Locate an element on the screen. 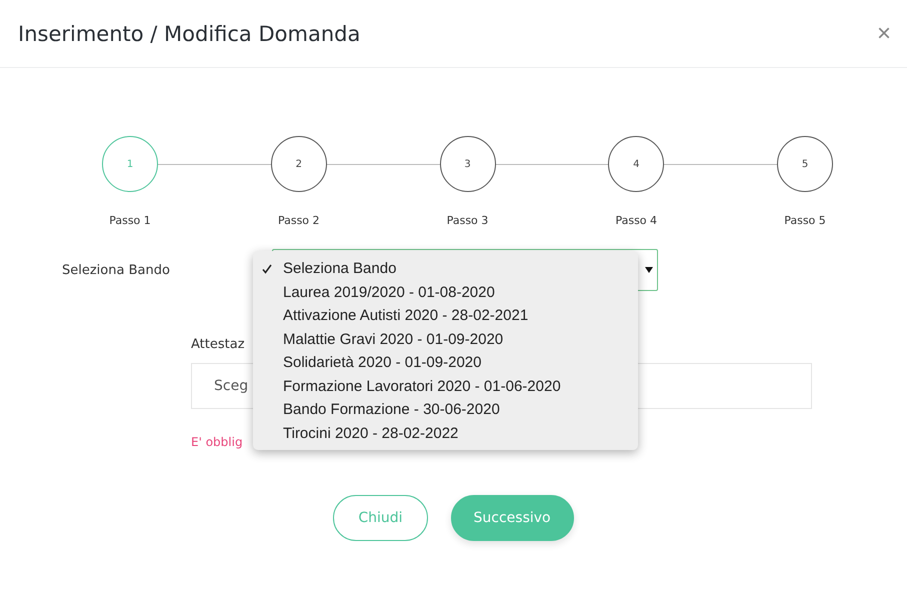 The width and height of the screenshot is (907, 598). error-message: E' obblig is located at coordinates (217, 442).